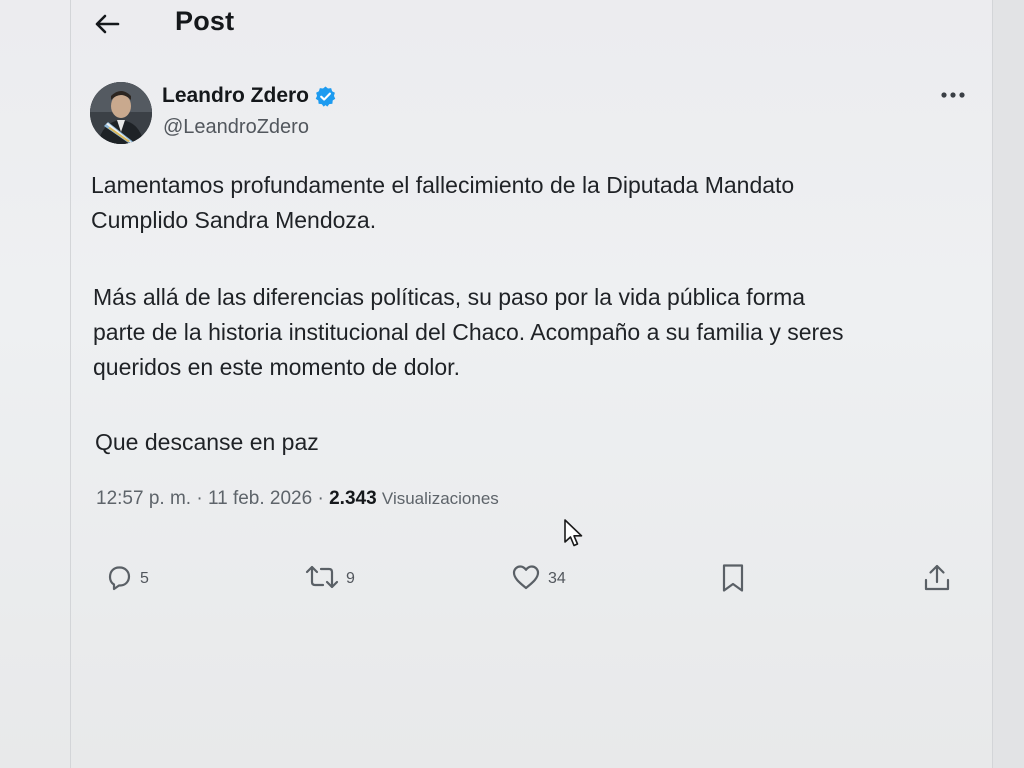  I want to click on tweet-line: Cumplido Sandra Mendoza., so click(234, 220).